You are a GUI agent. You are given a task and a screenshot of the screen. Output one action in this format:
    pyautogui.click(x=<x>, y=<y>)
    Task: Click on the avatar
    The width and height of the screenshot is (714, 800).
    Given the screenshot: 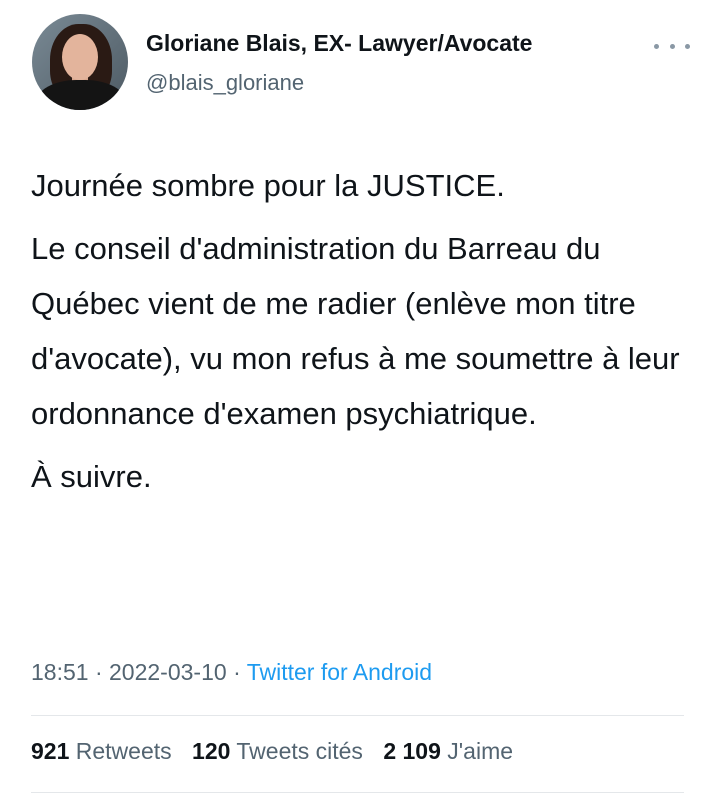 What is the action you would take?
    pyautogui.click(x=80, y=62)
    